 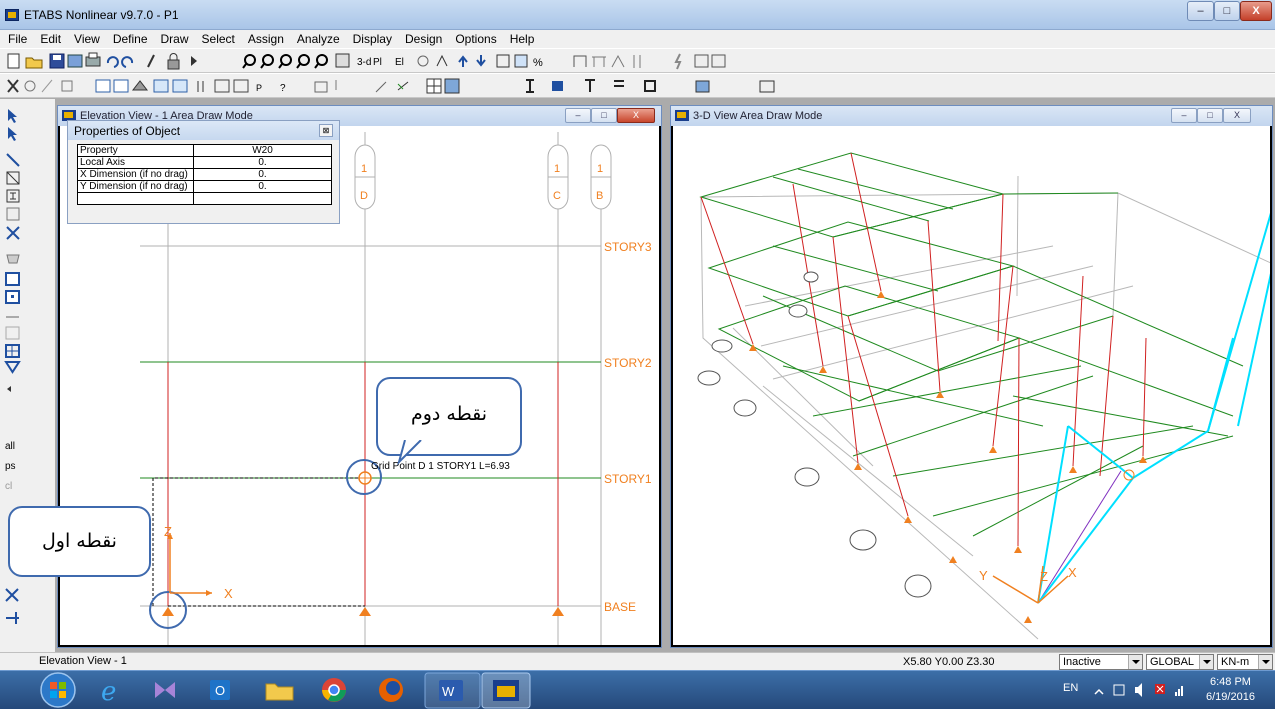 I want to click on outlook-icon: O, so click(x=220, y=690).